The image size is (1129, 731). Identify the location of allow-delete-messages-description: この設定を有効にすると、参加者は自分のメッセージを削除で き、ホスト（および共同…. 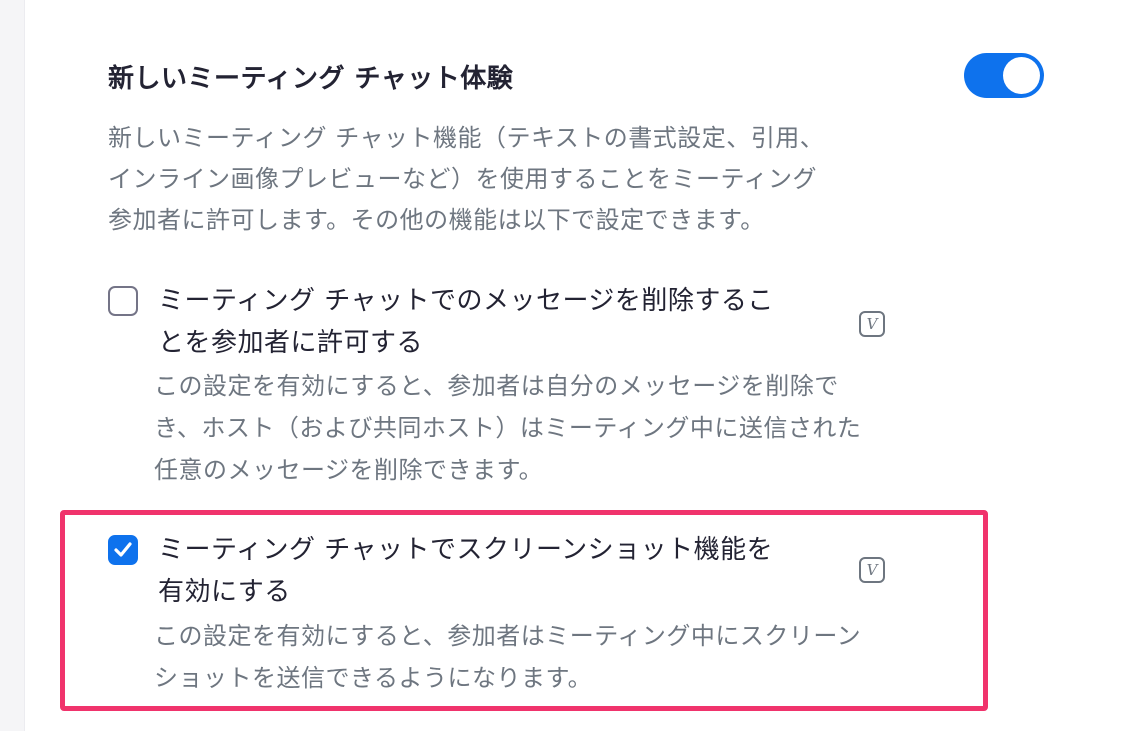
(569, 428).